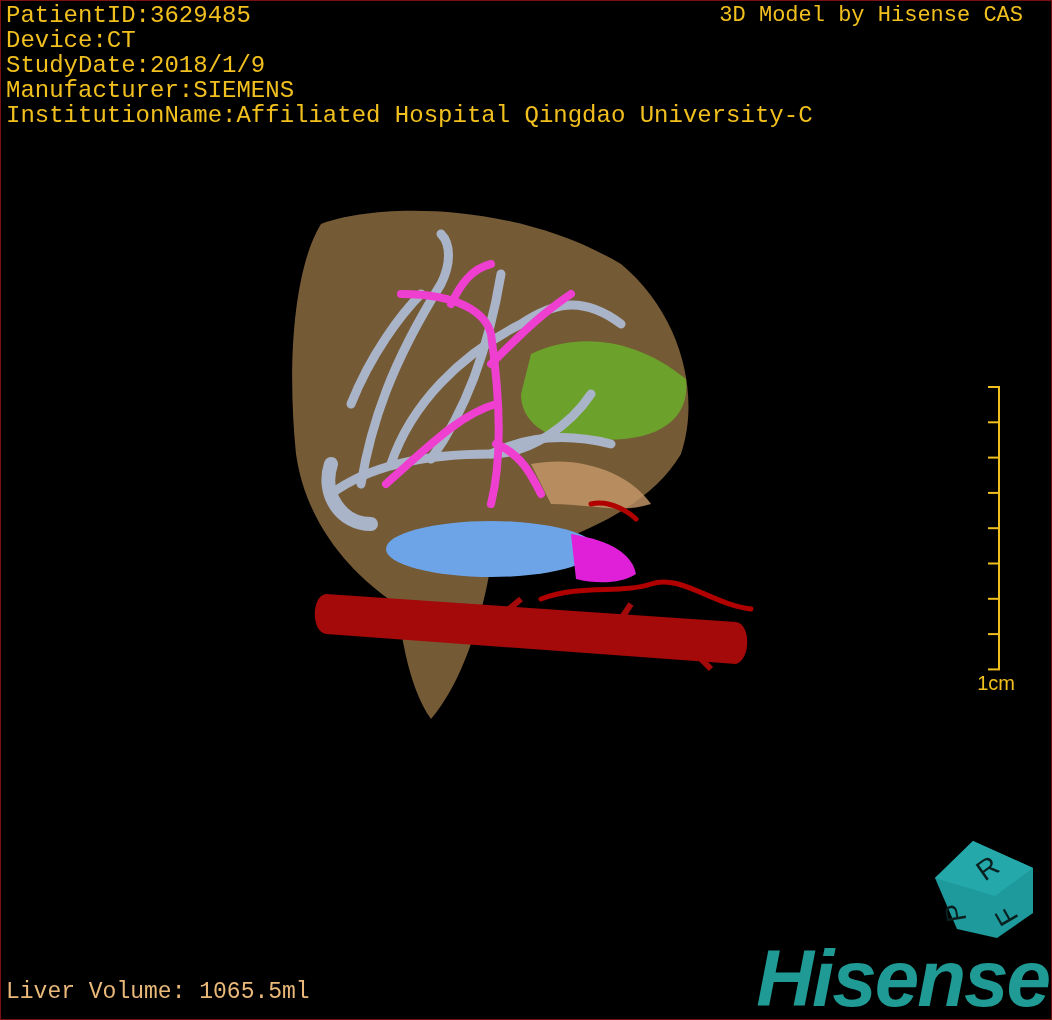 Image resolution: width=1052 pixels, height=1020 pixels. What do you see at coordinates (985, 891) in the screenshot?
I see `orientation-cube: R P F` at bounding box center [985, 891].